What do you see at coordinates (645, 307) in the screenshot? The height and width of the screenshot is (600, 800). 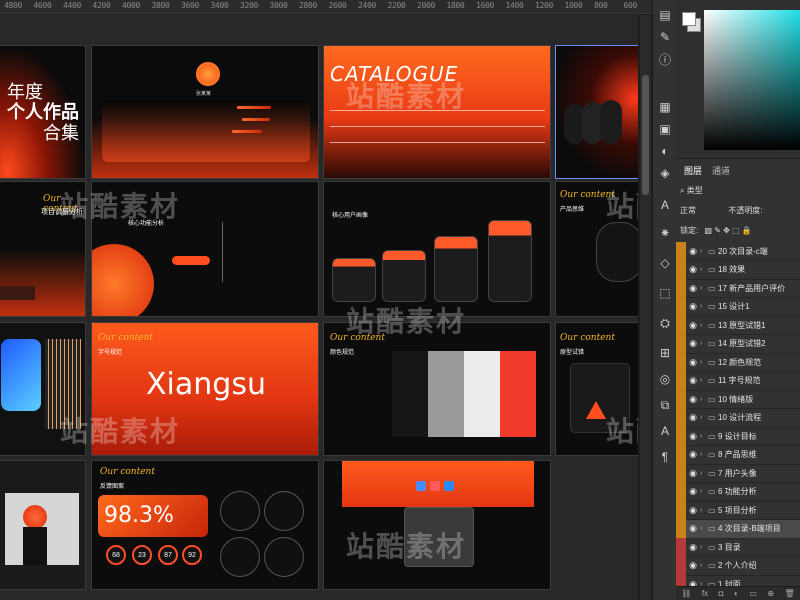 I see `vertical-scrollbar` at bounding box center [645, 307].